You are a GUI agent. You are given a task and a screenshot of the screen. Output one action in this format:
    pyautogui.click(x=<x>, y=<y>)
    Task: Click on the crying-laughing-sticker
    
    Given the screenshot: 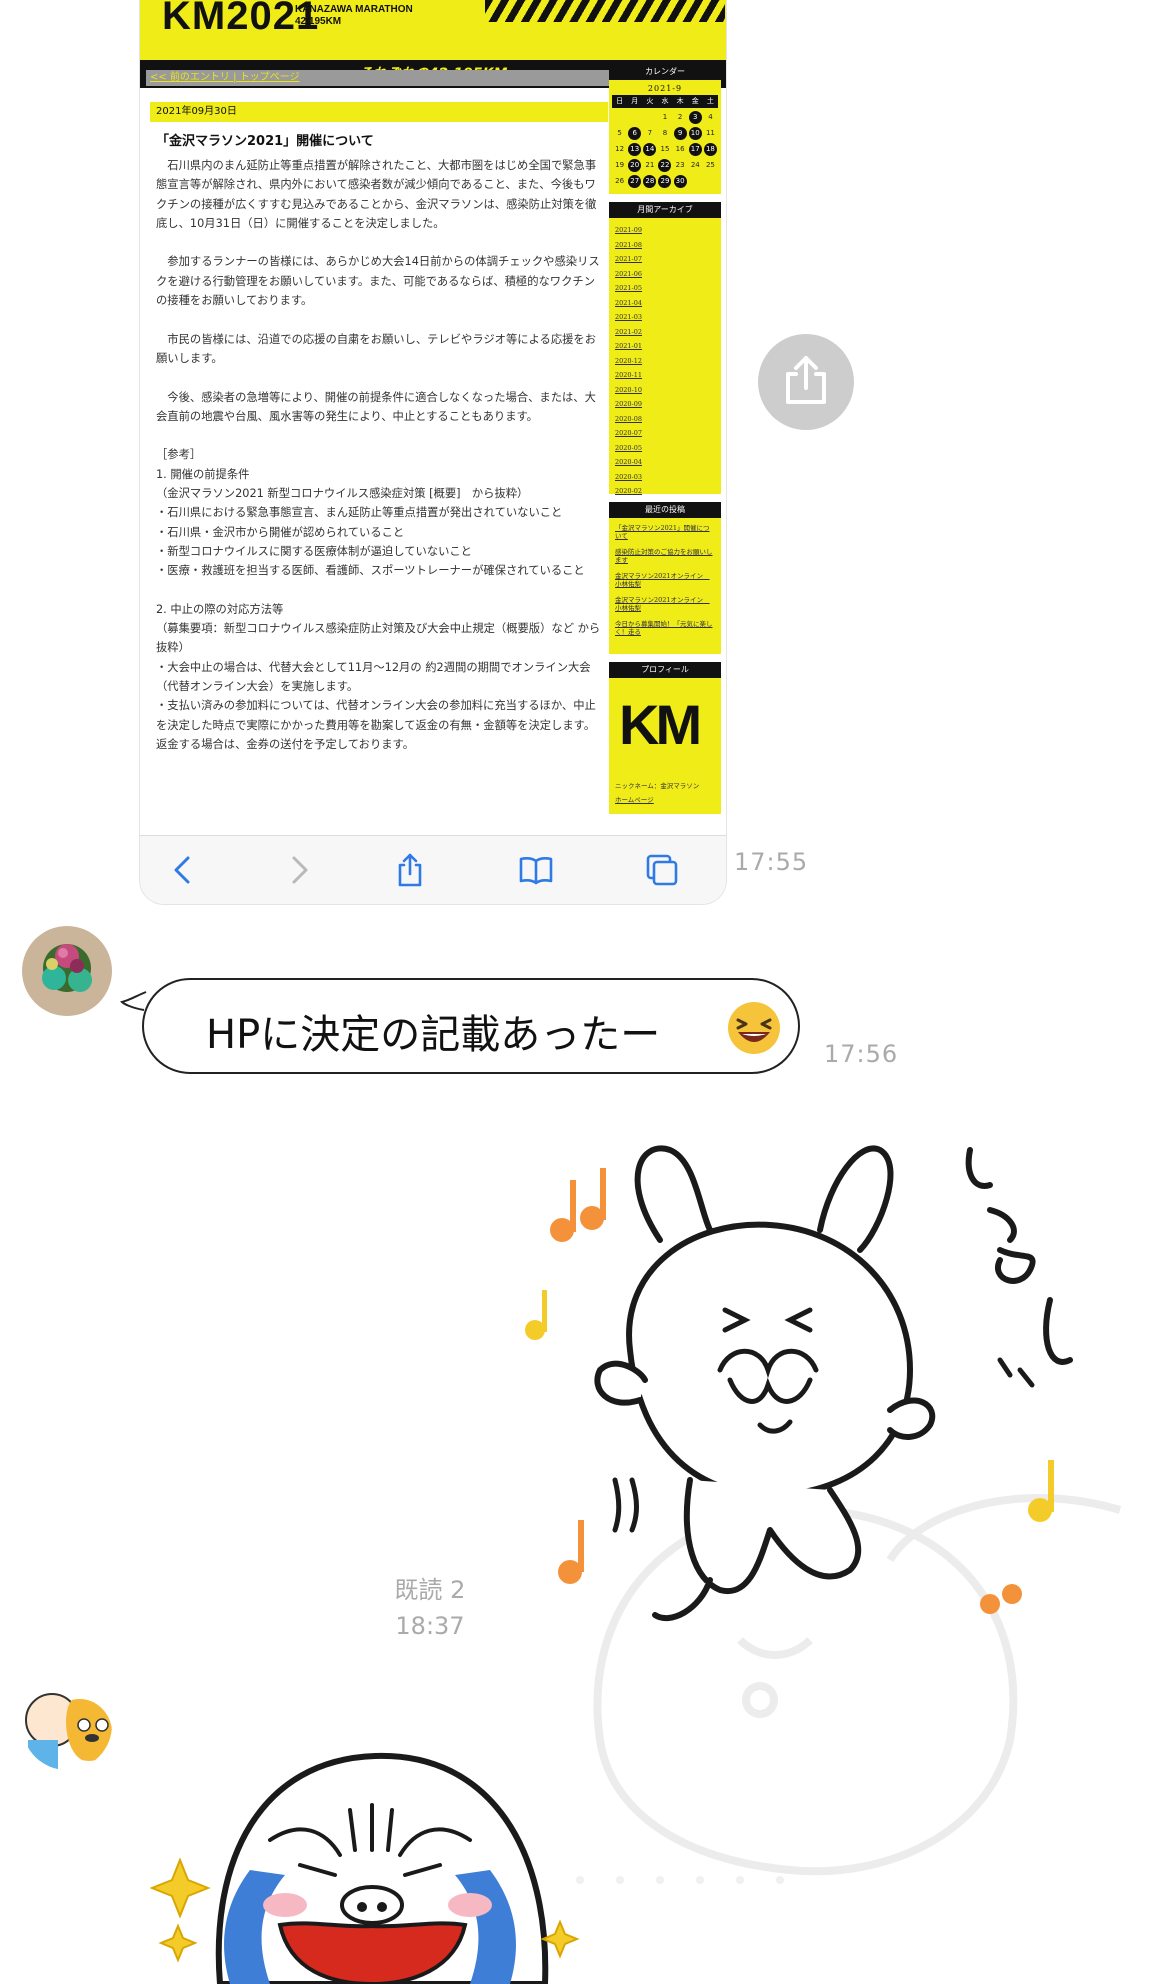 What is the action you would take?
    pyautogui.click(x=365, y=1852)
    